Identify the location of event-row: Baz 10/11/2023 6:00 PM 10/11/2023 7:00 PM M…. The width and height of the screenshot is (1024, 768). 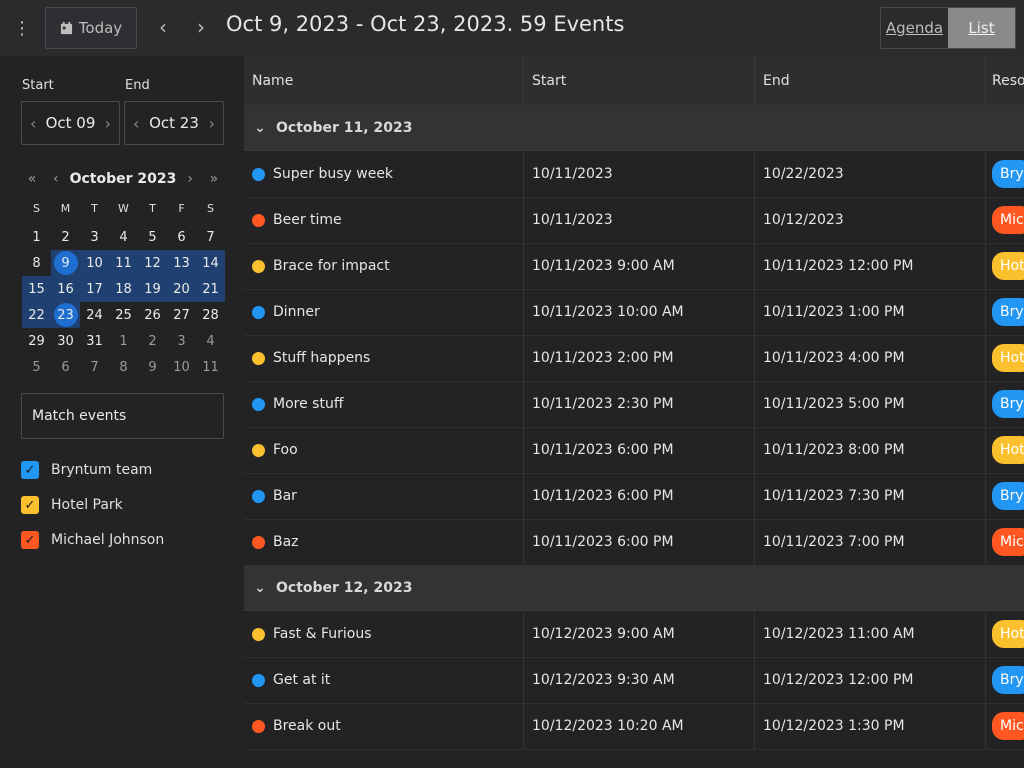
(634, 542).